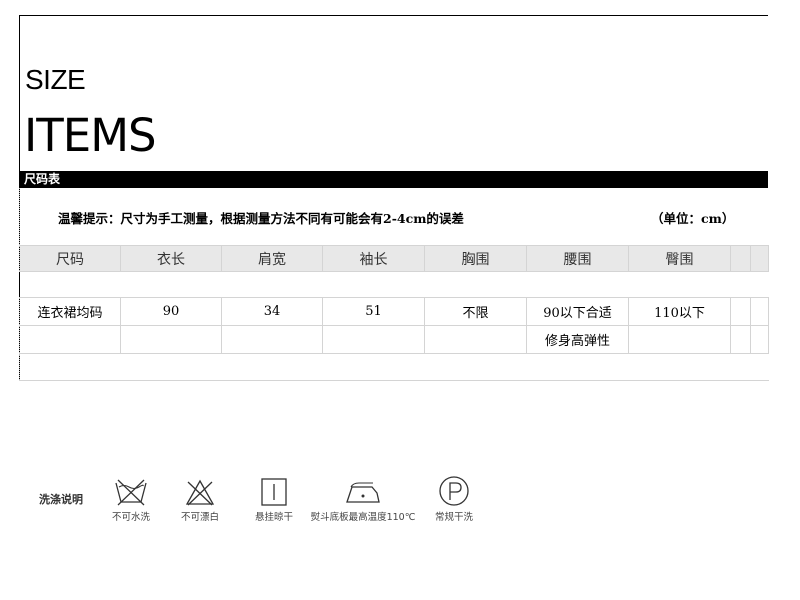 The height and width of the screenshot is (600, 800). Describe the element at coordinates (363, 492) in the screenshot. I see `iron-icon` at that location.